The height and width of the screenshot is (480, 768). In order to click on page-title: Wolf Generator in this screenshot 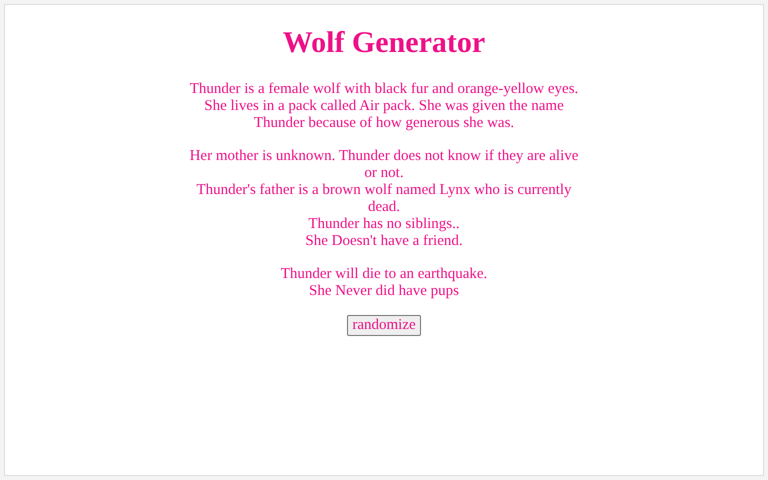, I will do `click(384, 43)`.